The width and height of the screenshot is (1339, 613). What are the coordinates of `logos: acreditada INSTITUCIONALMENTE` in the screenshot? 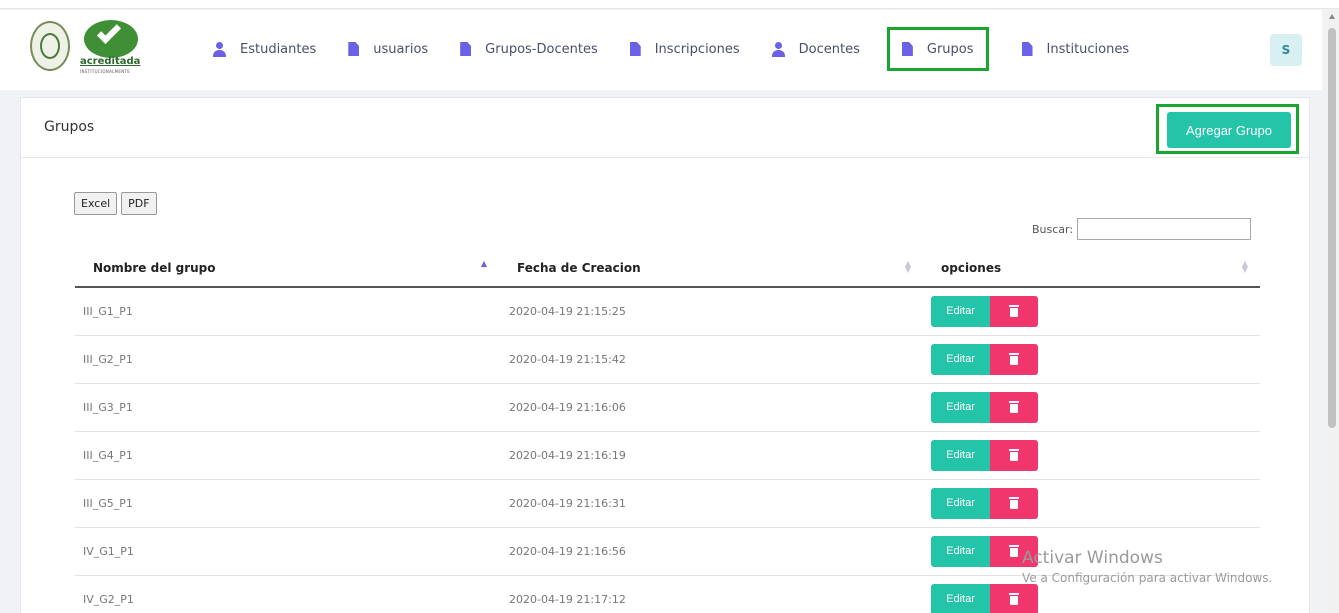 It's located at (94, 46).